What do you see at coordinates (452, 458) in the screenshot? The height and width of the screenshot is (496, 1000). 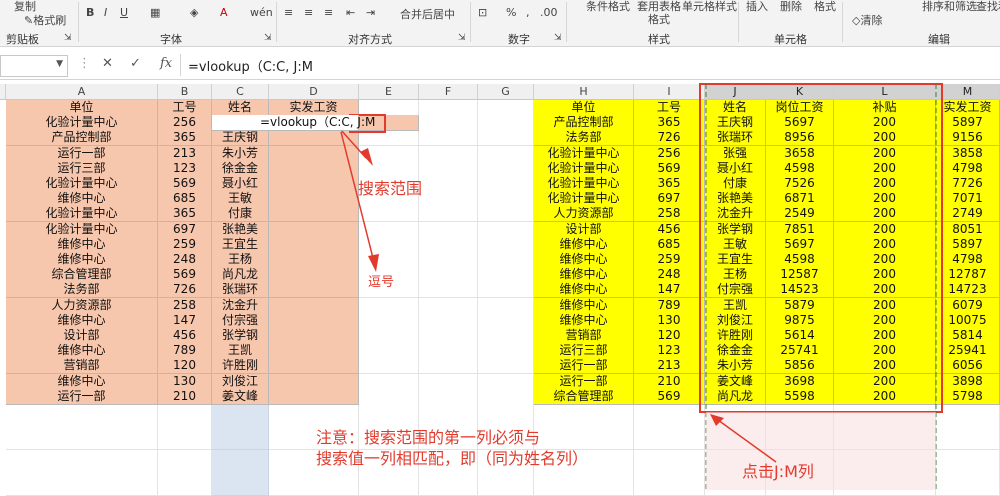 I see `annotation-note-line2: 搜索值一列相匹配，即（同为姓名列）` at bounding box center [452, 458].